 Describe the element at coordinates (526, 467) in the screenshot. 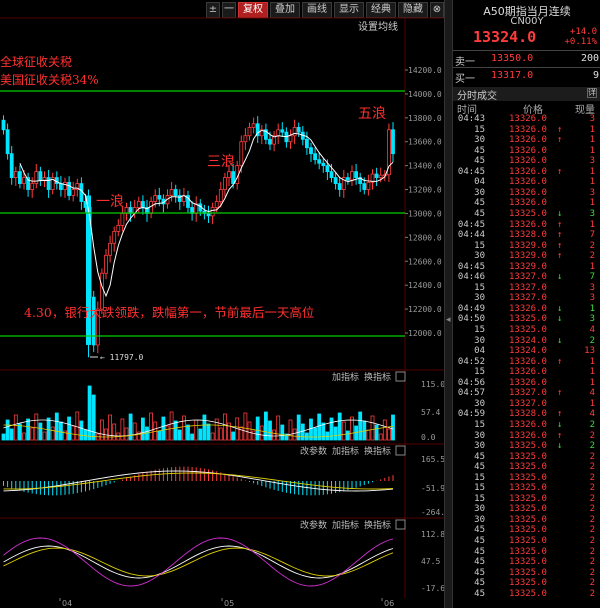

I see `tick-row: 45 13325.0 2` at that location.